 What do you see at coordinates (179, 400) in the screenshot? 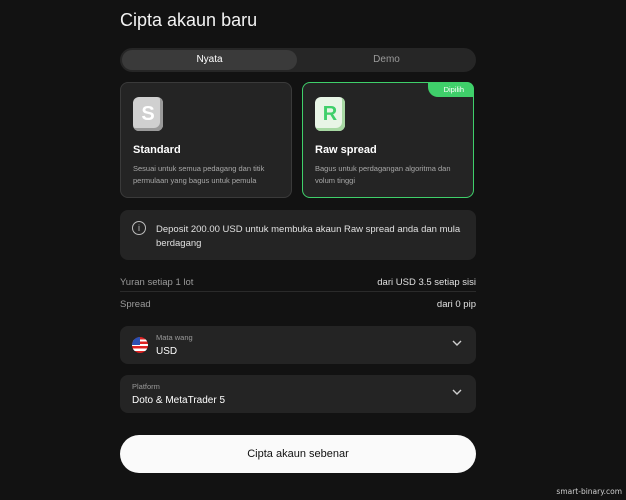
I see `platform-value: Doto & MetaTrader 5` at bounding box center [179, 400].